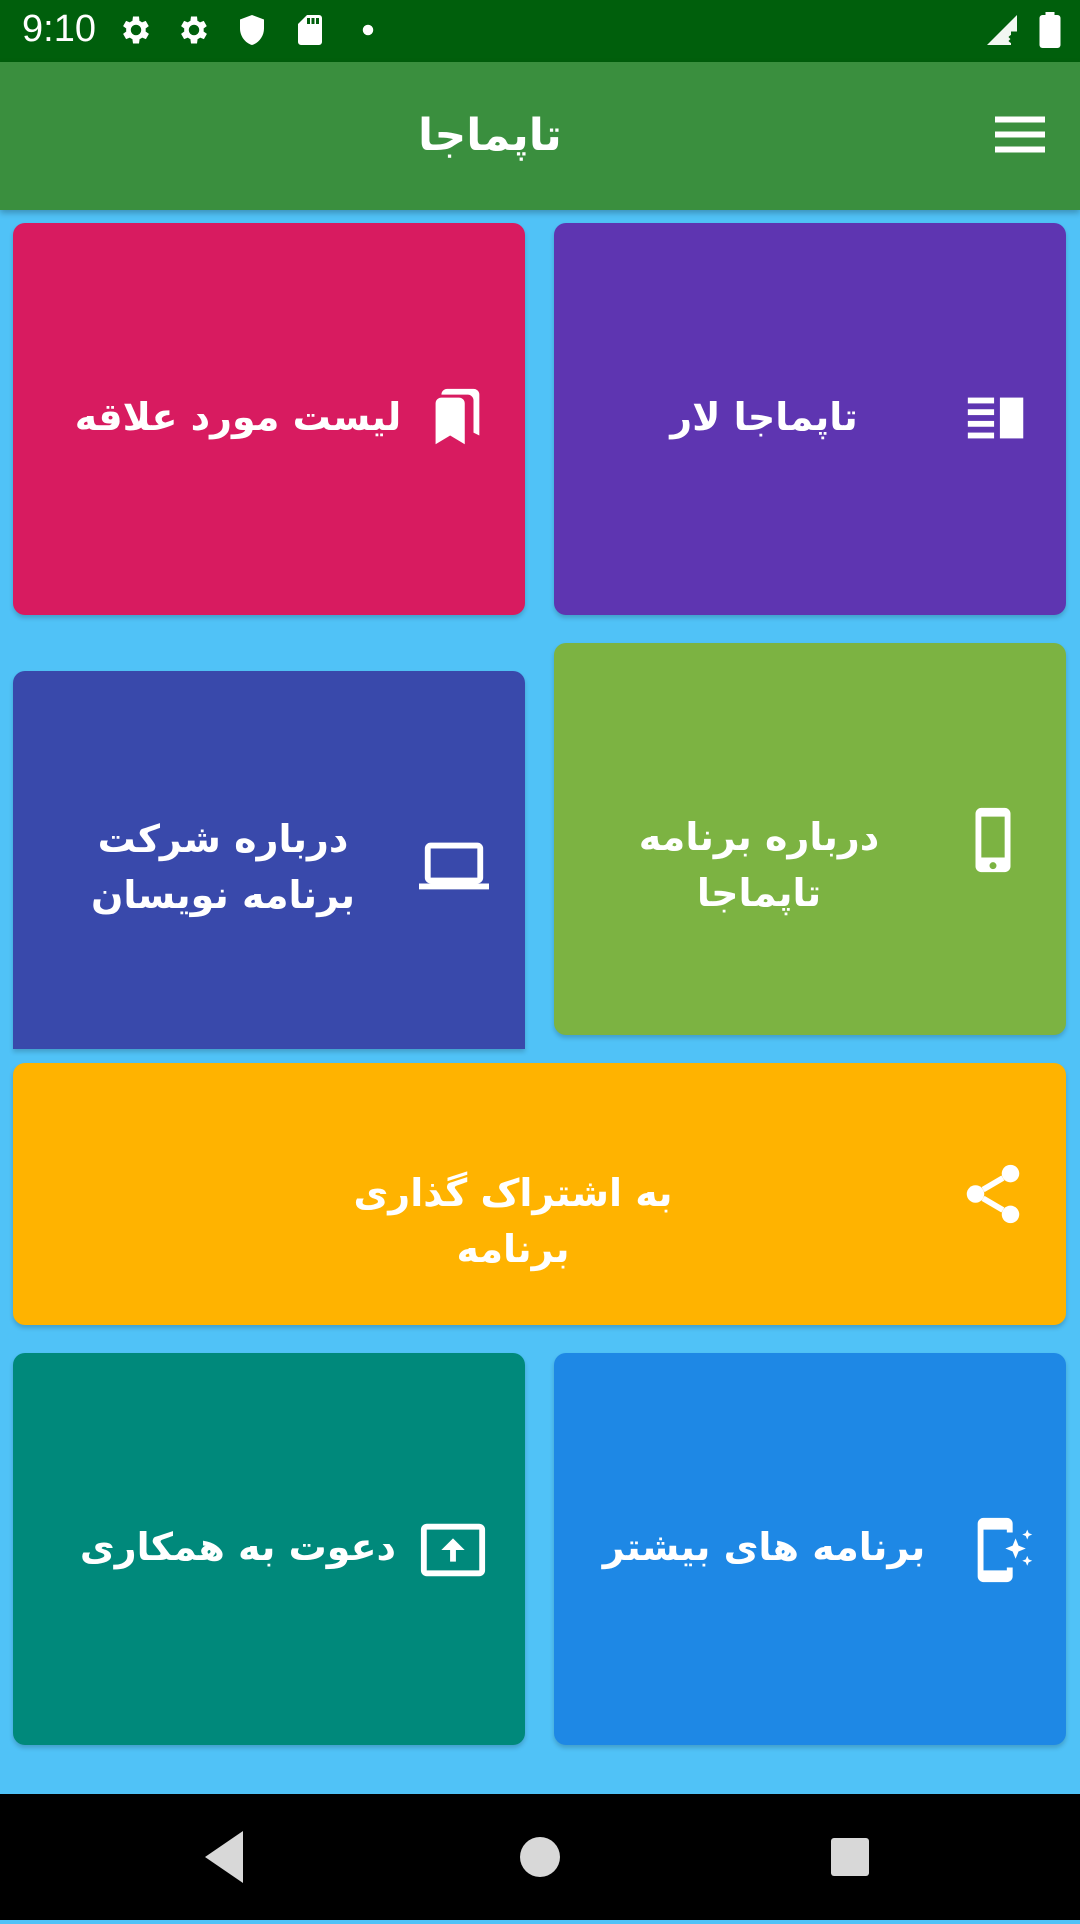 The image size is (1080, 1924). I want to click on tile-invite: دعوت به همکاری, so click(269, 1549).